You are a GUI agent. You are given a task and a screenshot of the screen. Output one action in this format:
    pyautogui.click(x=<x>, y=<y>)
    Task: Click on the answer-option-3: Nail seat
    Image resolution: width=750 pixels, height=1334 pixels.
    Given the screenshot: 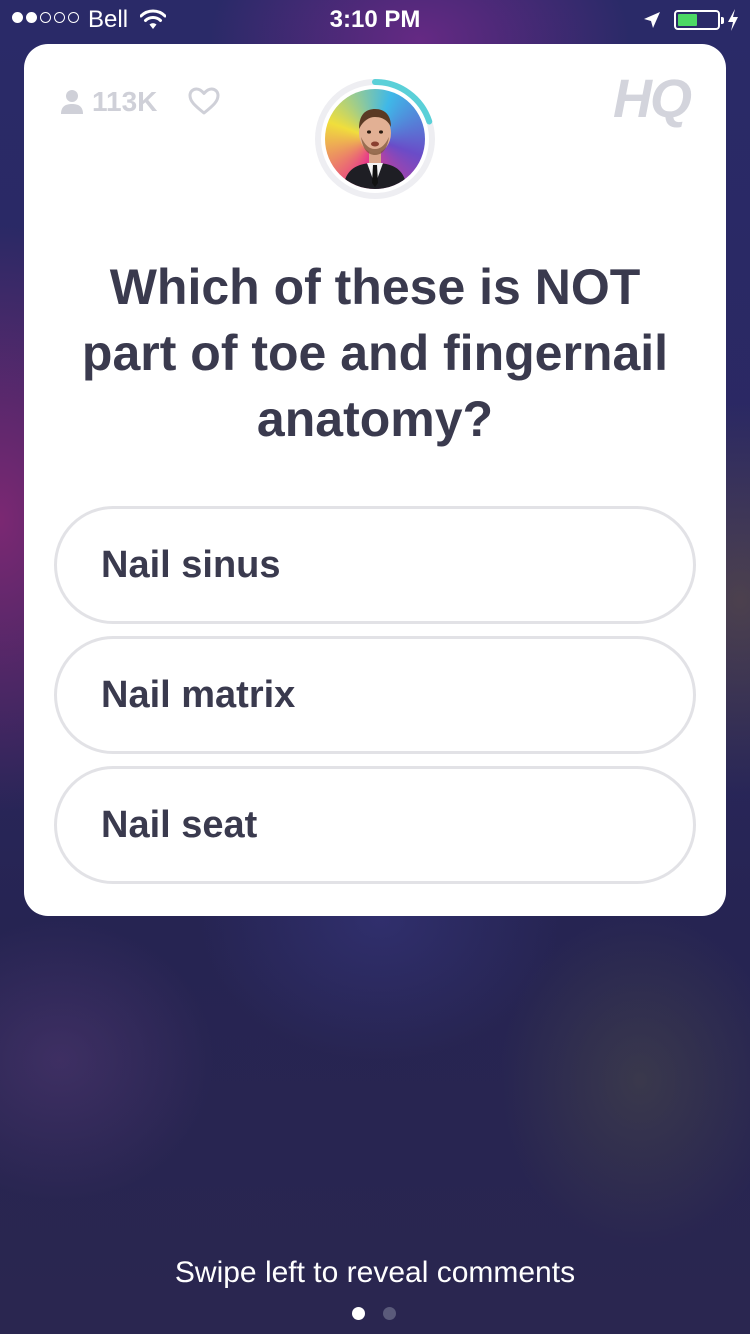 What is the action you would take?
    pyautogui.click(x=375, y=825)
    